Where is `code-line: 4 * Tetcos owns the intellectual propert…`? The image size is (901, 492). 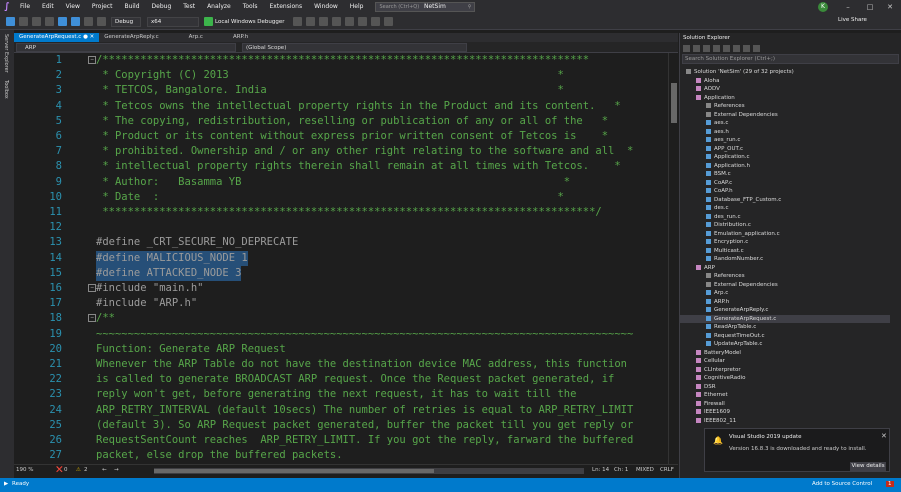
code-line: 4 * Tetcos owns the intellectual propert… is located at coordinates (341, 106).